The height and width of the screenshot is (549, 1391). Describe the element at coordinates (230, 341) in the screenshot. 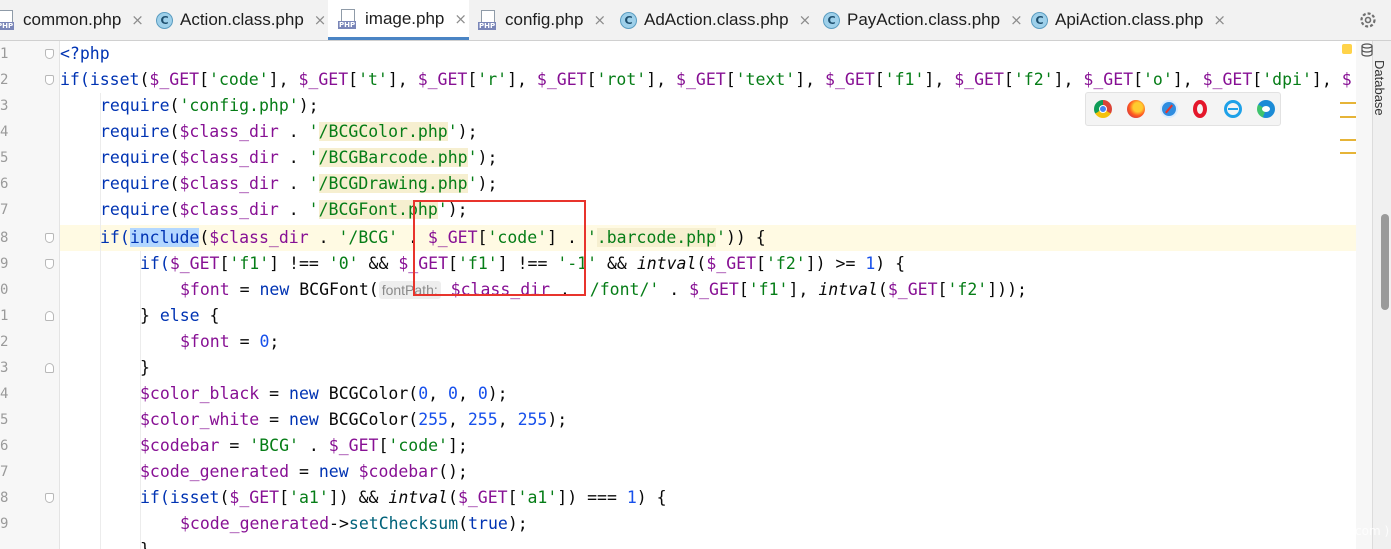

I see `code-line: $font = 0;` at that location.